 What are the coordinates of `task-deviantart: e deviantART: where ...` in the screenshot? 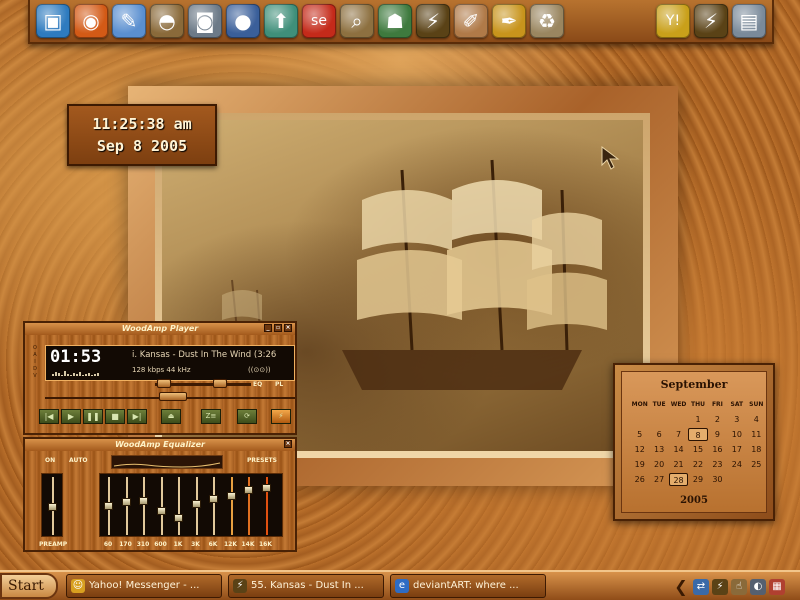 It's located at (468, 586).